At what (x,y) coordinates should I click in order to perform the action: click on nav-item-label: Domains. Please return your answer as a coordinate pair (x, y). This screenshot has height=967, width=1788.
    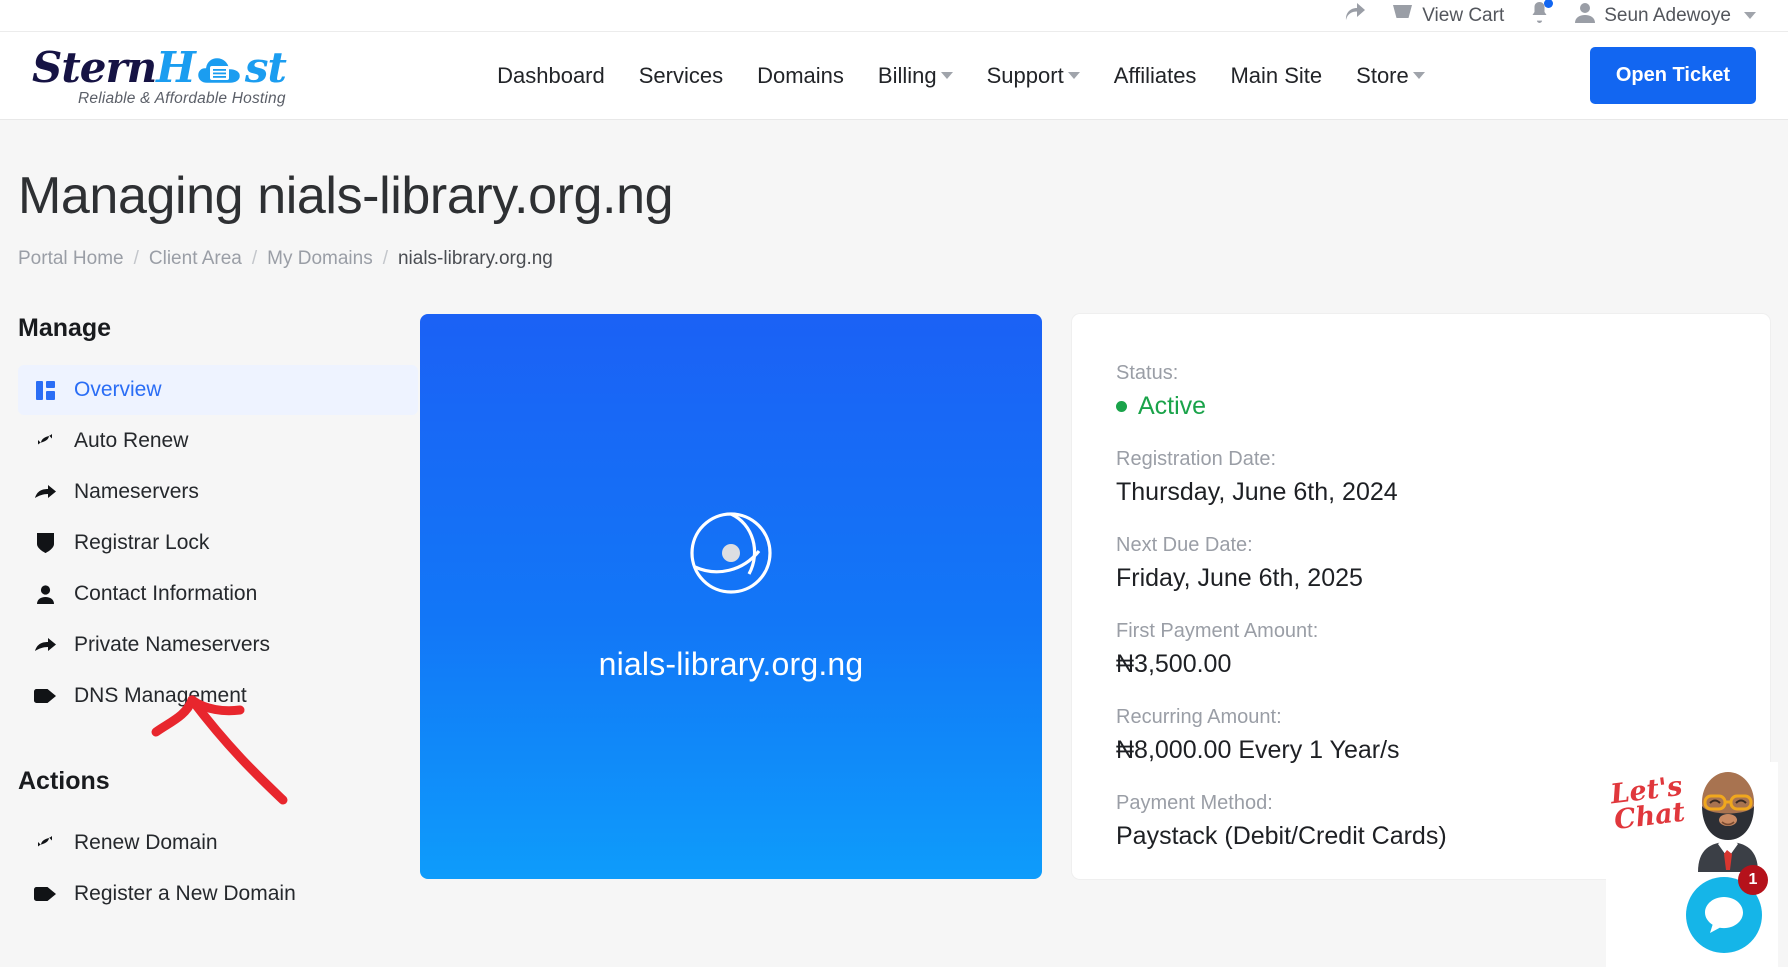
    Looking at the image, I should click on (800, 75).